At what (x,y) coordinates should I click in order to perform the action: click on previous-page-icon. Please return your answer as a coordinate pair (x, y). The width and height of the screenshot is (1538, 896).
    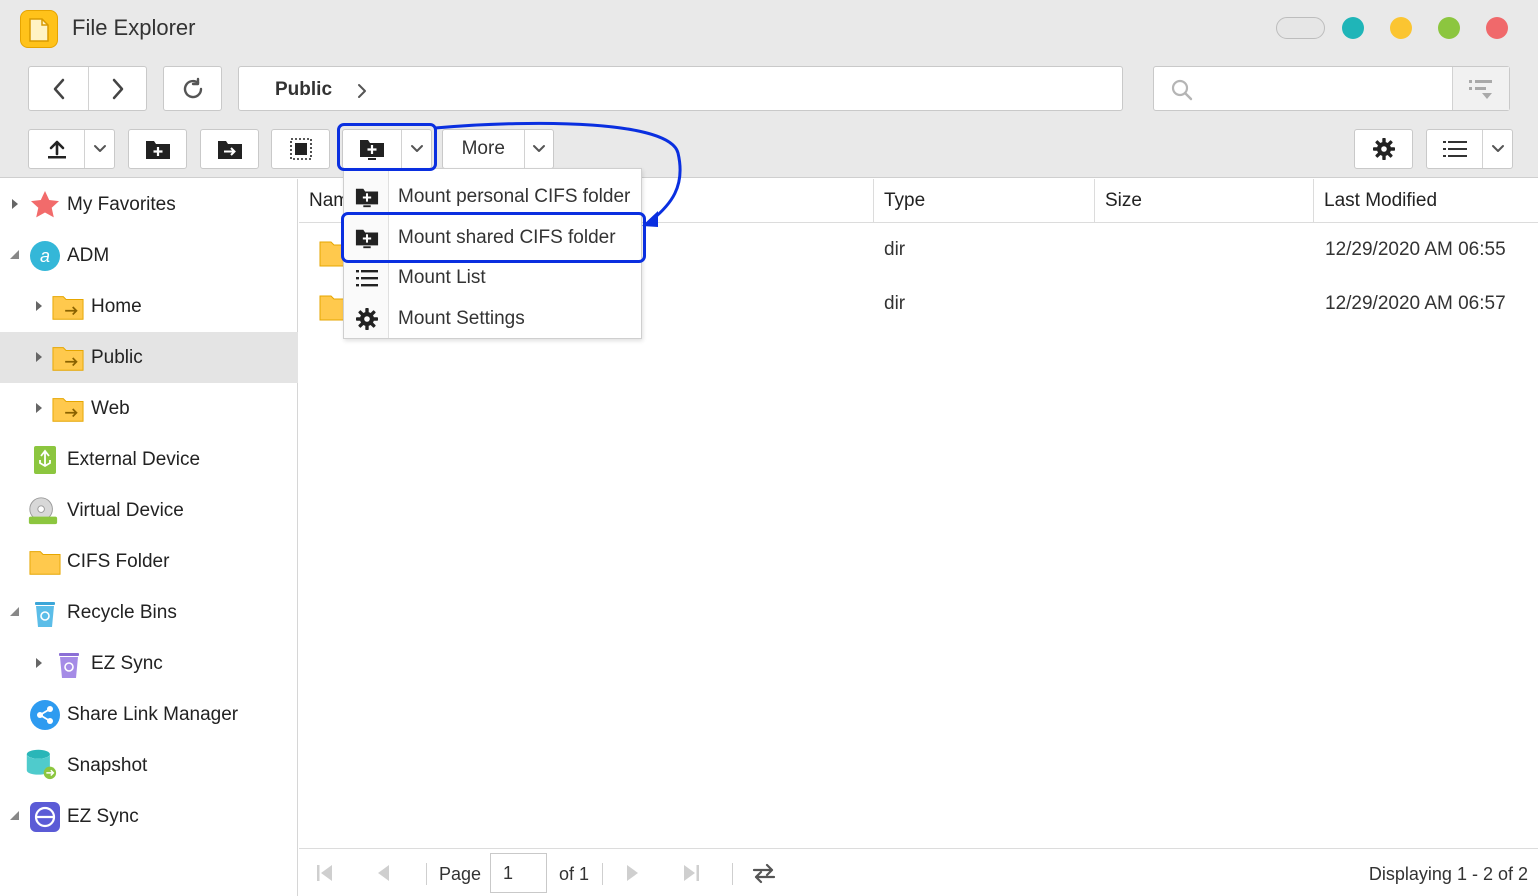
    Looking at the image, I should click on (383, 873).